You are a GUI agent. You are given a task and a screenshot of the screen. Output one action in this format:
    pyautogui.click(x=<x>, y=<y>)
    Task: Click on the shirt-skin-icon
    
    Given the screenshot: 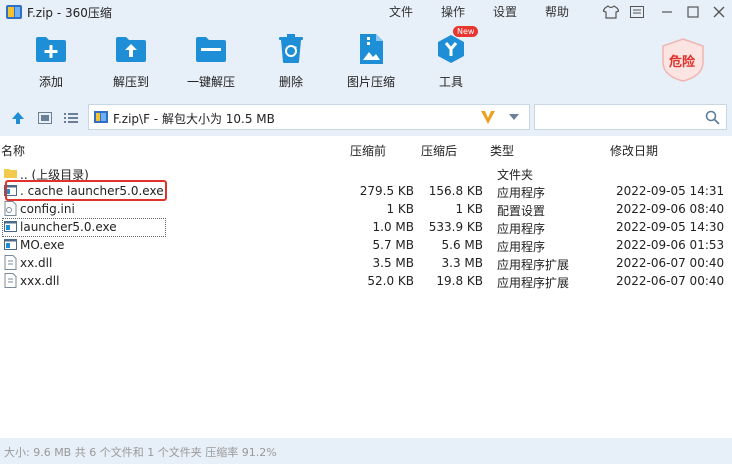 What is the action you would take?
    pyautogui.click(x=611, y=12)
    